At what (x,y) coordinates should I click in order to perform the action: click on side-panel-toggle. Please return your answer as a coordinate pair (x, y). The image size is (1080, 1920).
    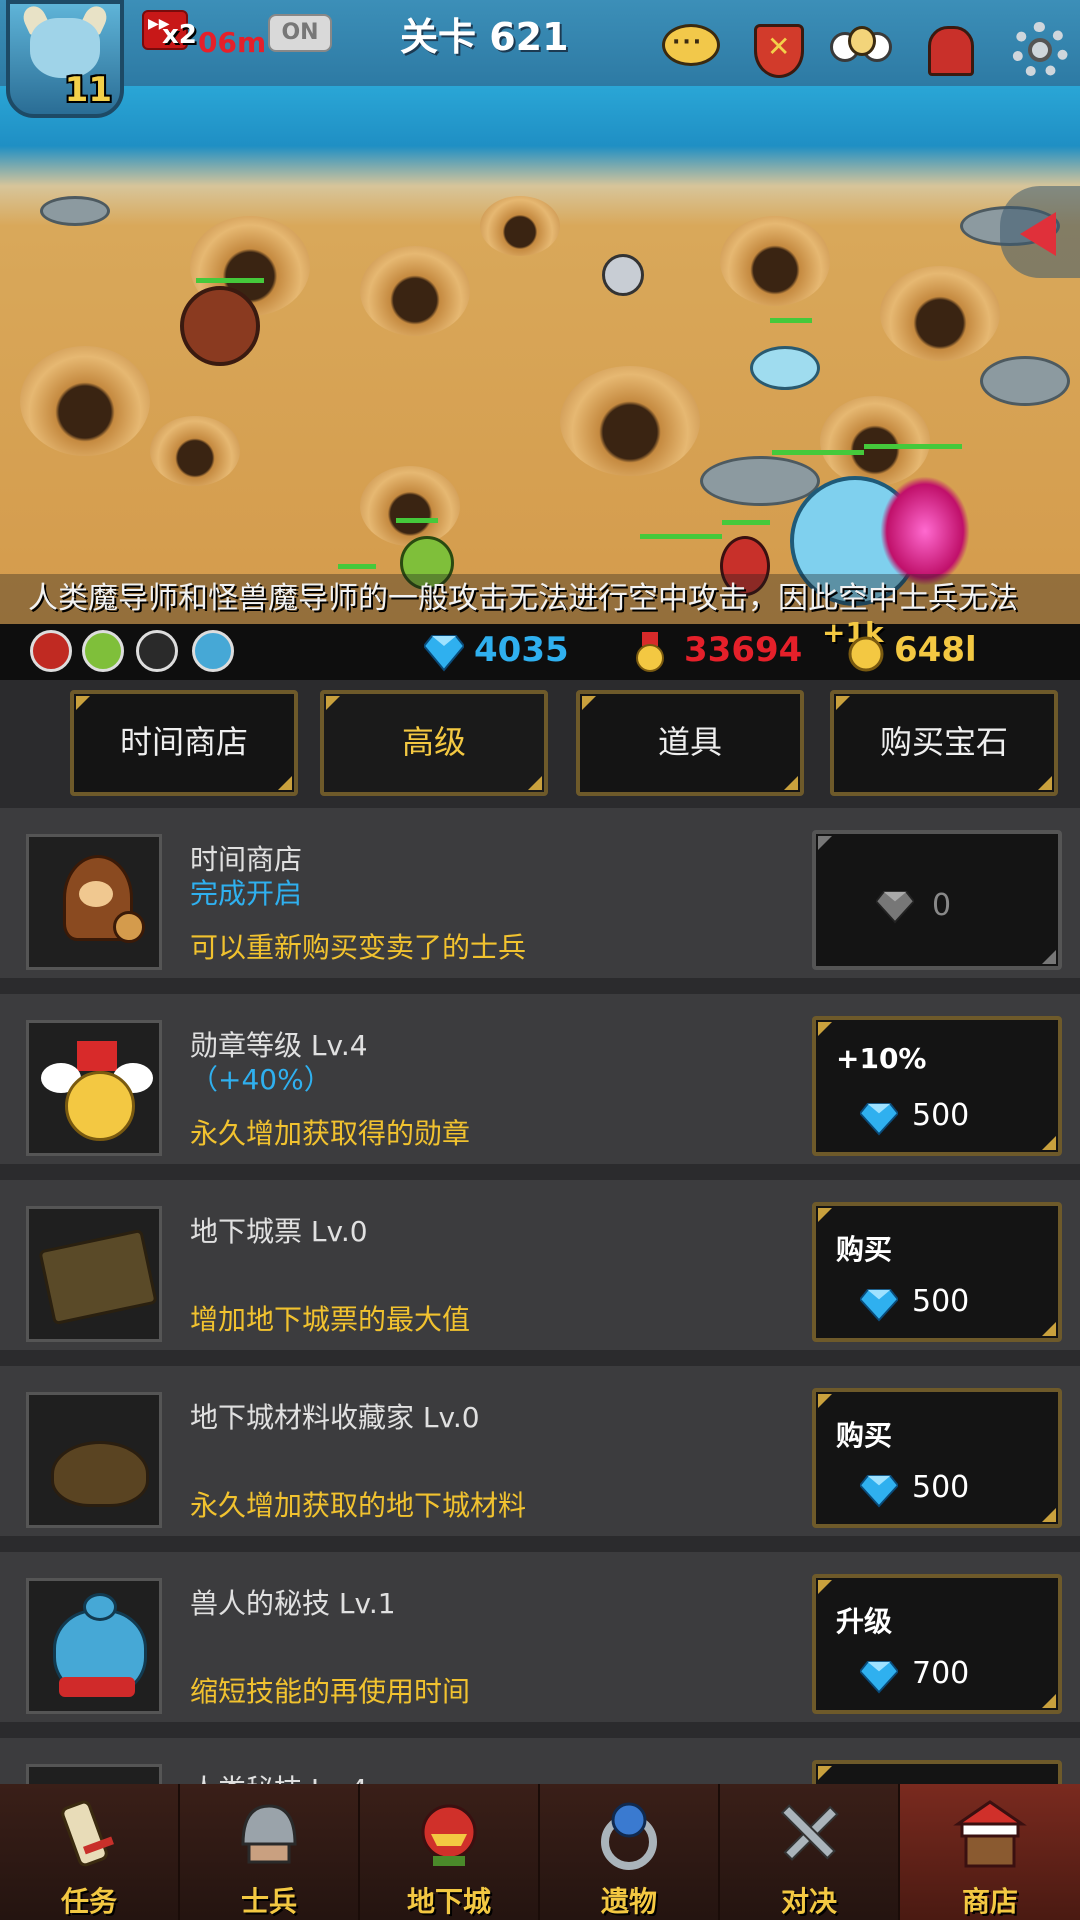
    Looking at the image, I should click on (1040, 232).